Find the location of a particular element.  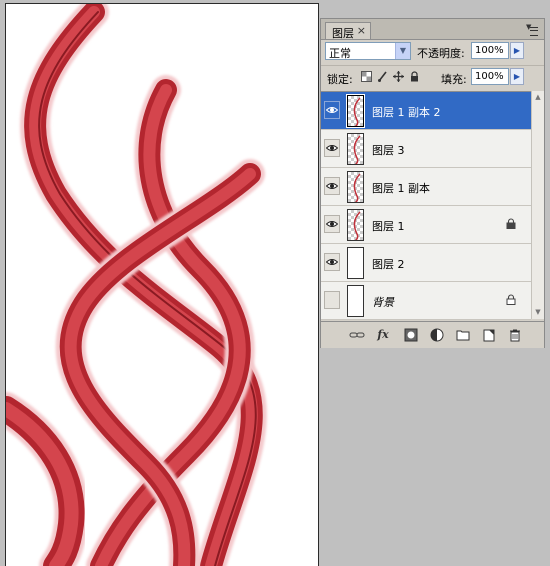

fx-icon: fx is located at coordinates (383, 335).